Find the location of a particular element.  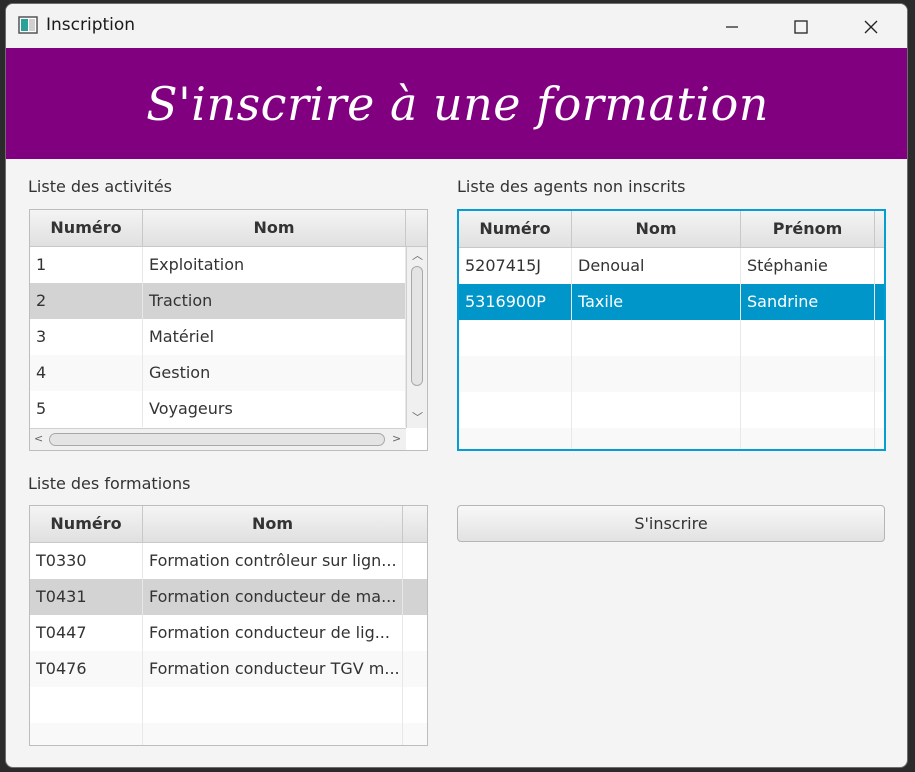

cell-numero: T0330 is located at coordinates (86, 561).